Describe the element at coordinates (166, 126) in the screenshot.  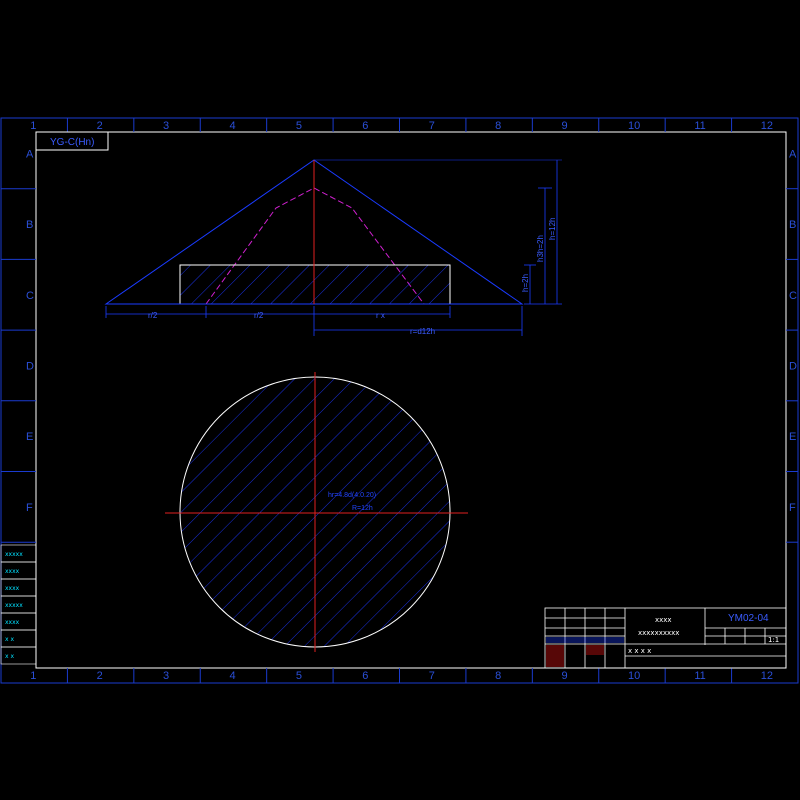
I see `column-label-top: 3` at that location.